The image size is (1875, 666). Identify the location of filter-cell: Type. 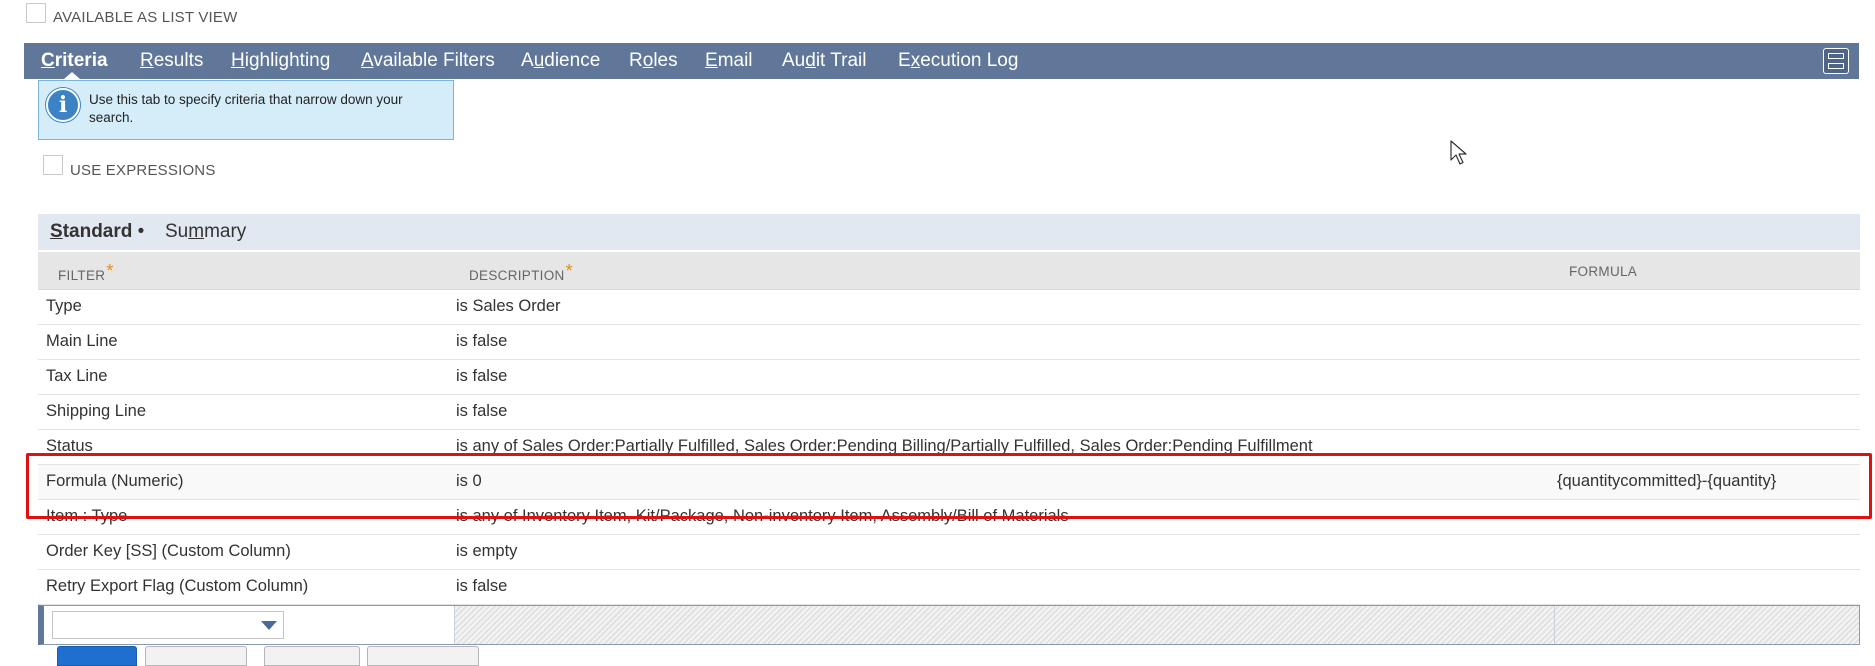
(64, 306).